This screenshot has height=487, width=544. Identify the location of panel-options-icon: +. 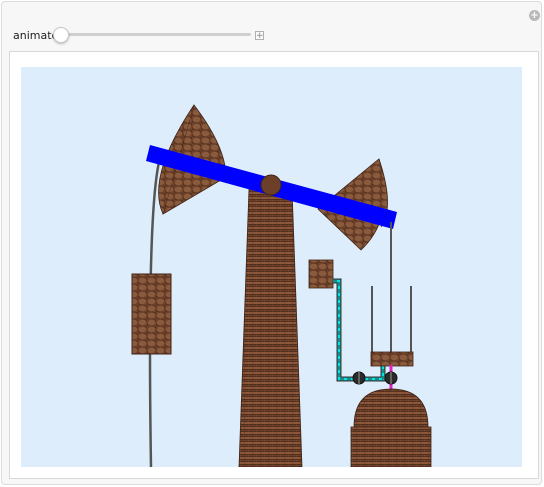
(534, 15).